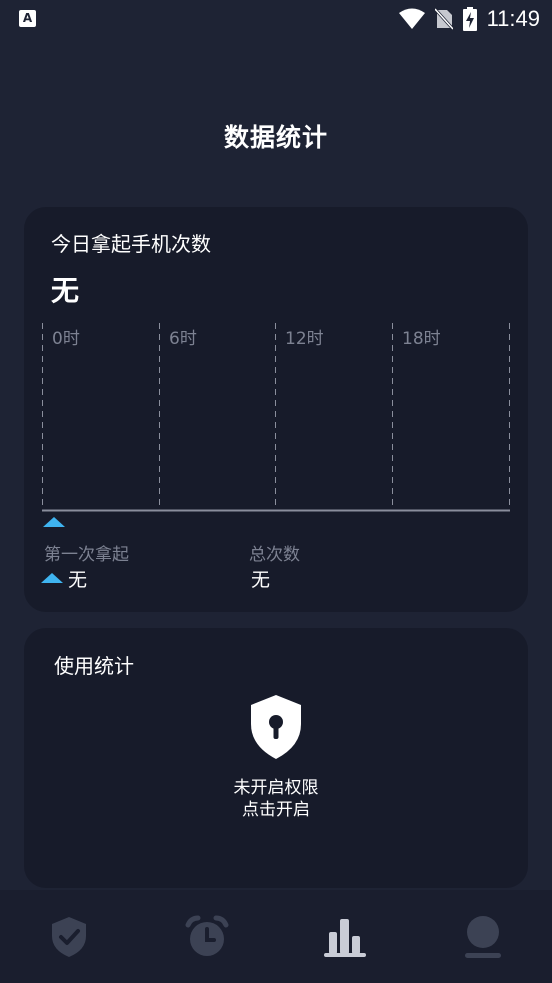  I want to click on first-pickup-marker-icon, so click(54, 522).